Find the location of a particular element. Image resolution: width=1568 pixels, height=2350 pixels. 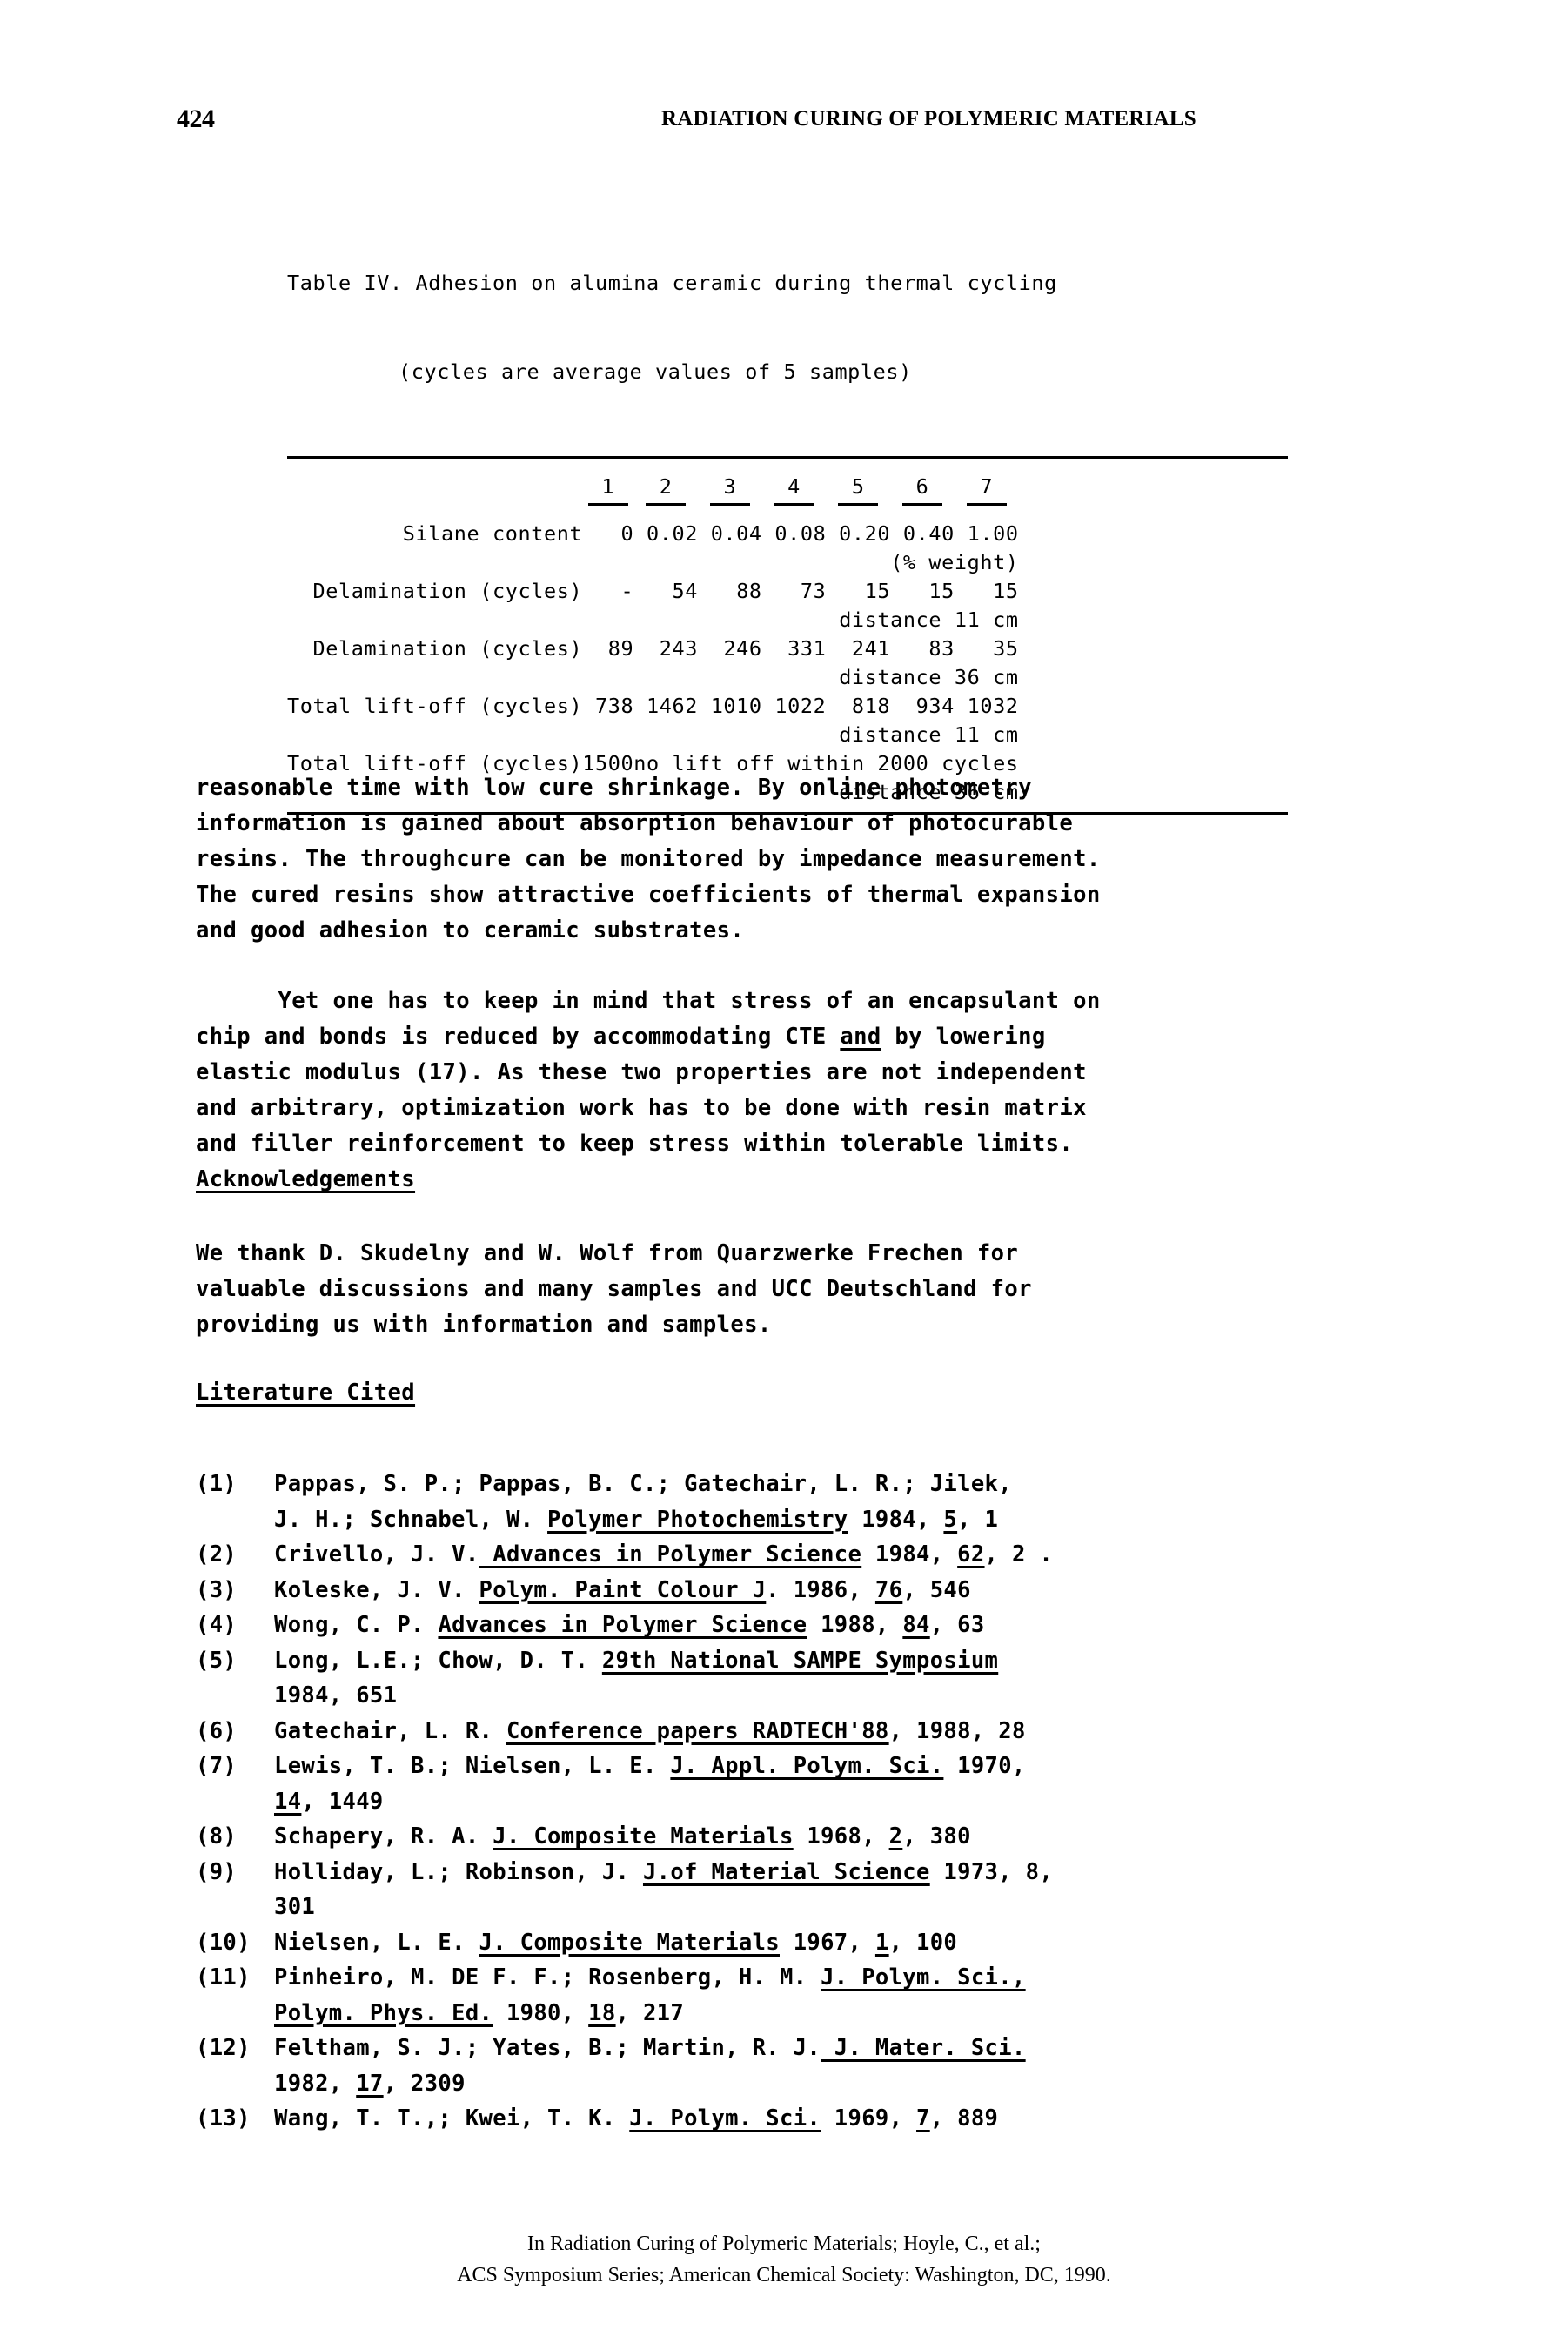

reference-text-run: Wong, C. P. is located at coordinates (356, 1625).